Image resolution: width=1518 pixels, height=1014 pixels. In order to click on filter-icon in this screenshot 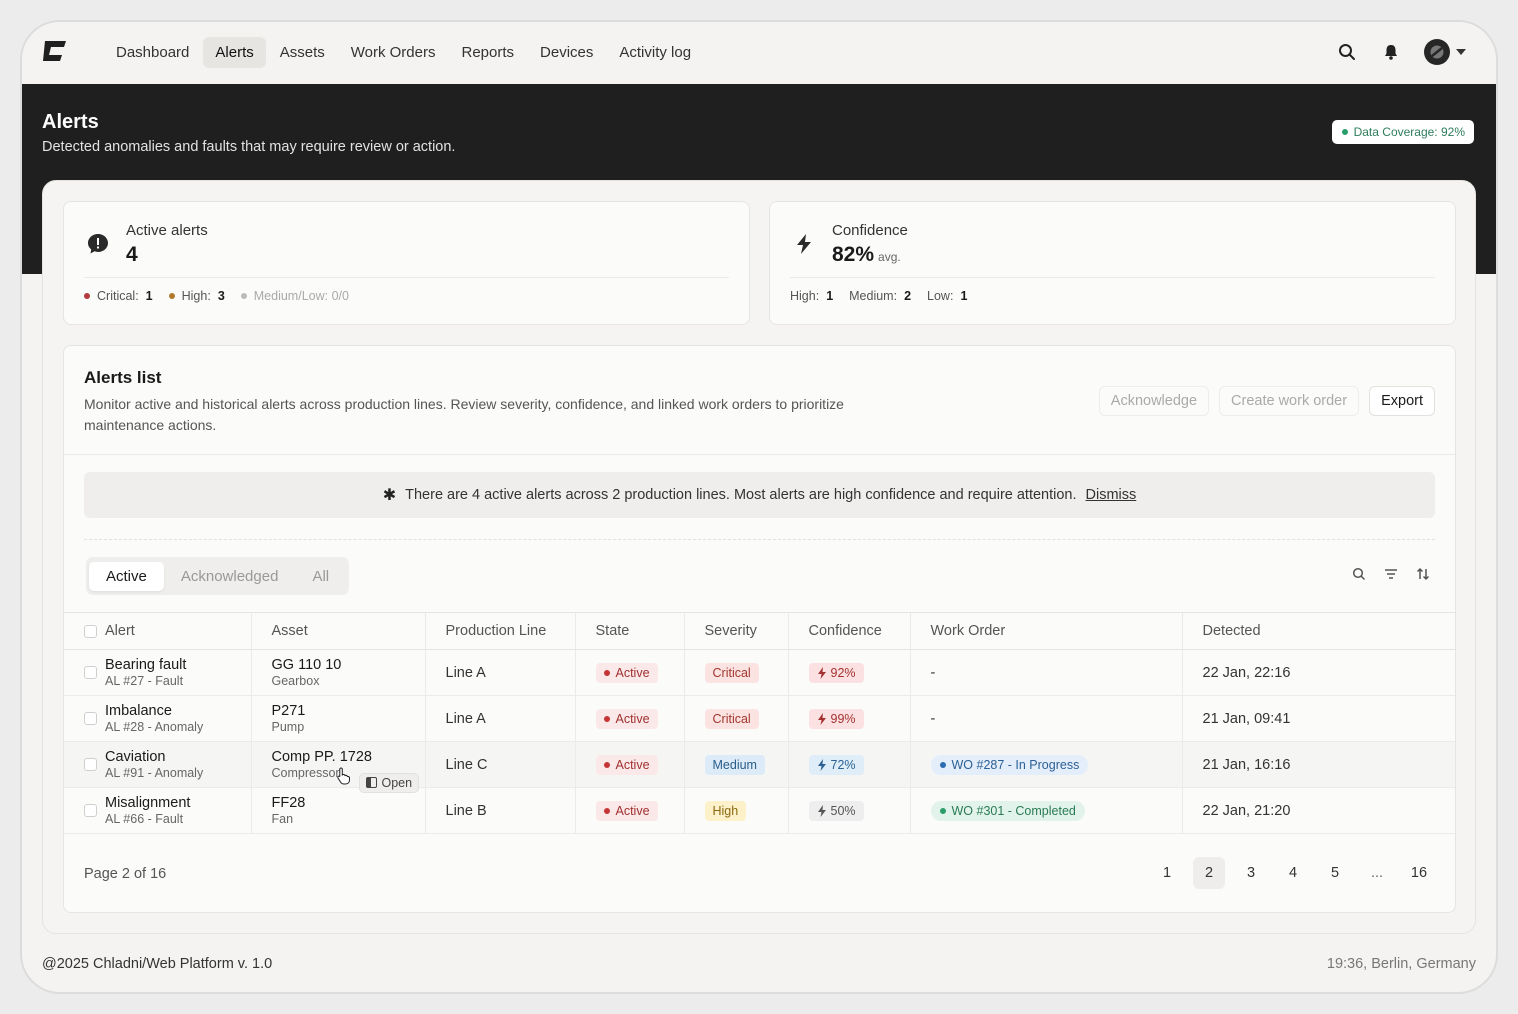, I will do `click(1391, 574)`.